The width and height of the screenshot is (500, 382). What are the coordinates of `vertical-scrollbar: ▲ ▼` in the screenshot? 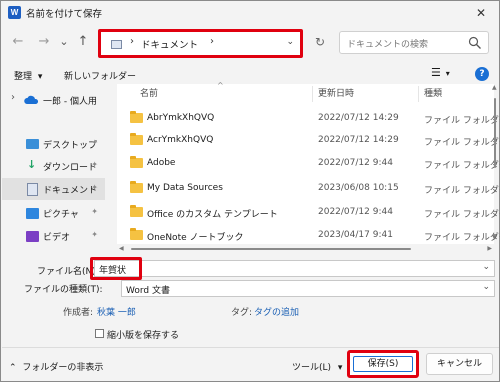 It's located at (495, 164).